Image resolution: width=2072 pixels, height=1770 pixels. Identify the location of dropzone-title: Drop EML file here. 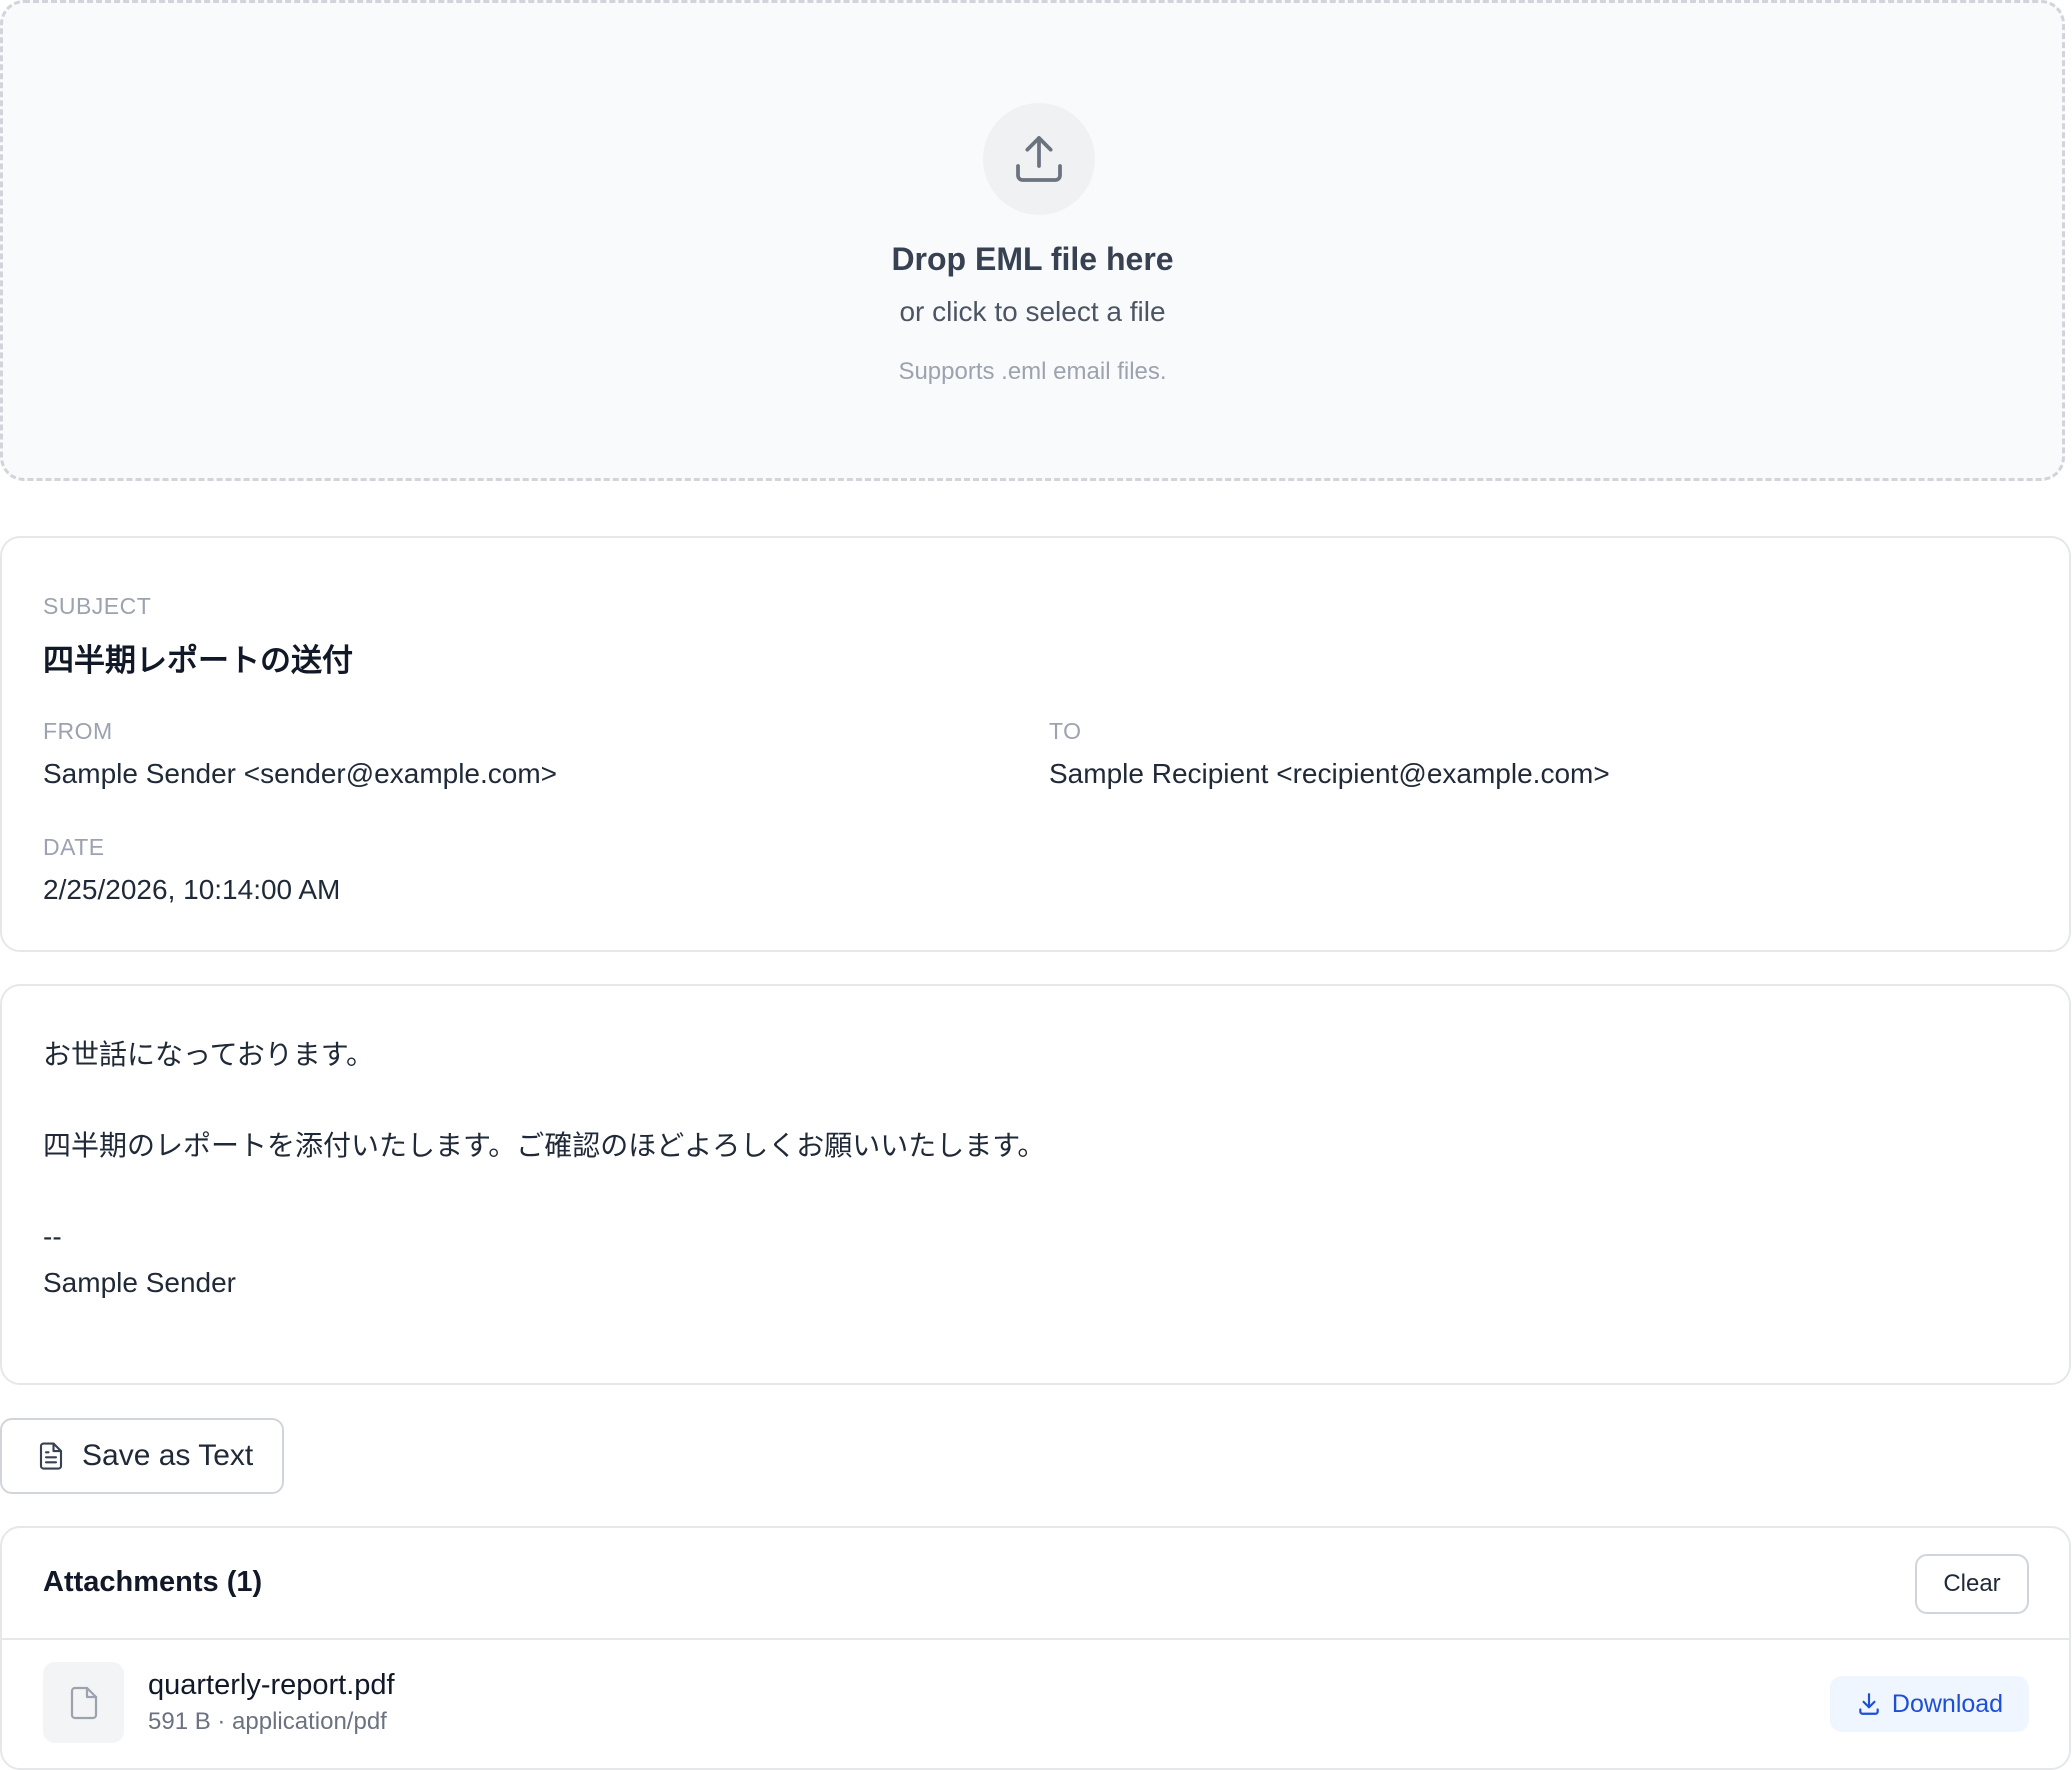
(1032, 259).